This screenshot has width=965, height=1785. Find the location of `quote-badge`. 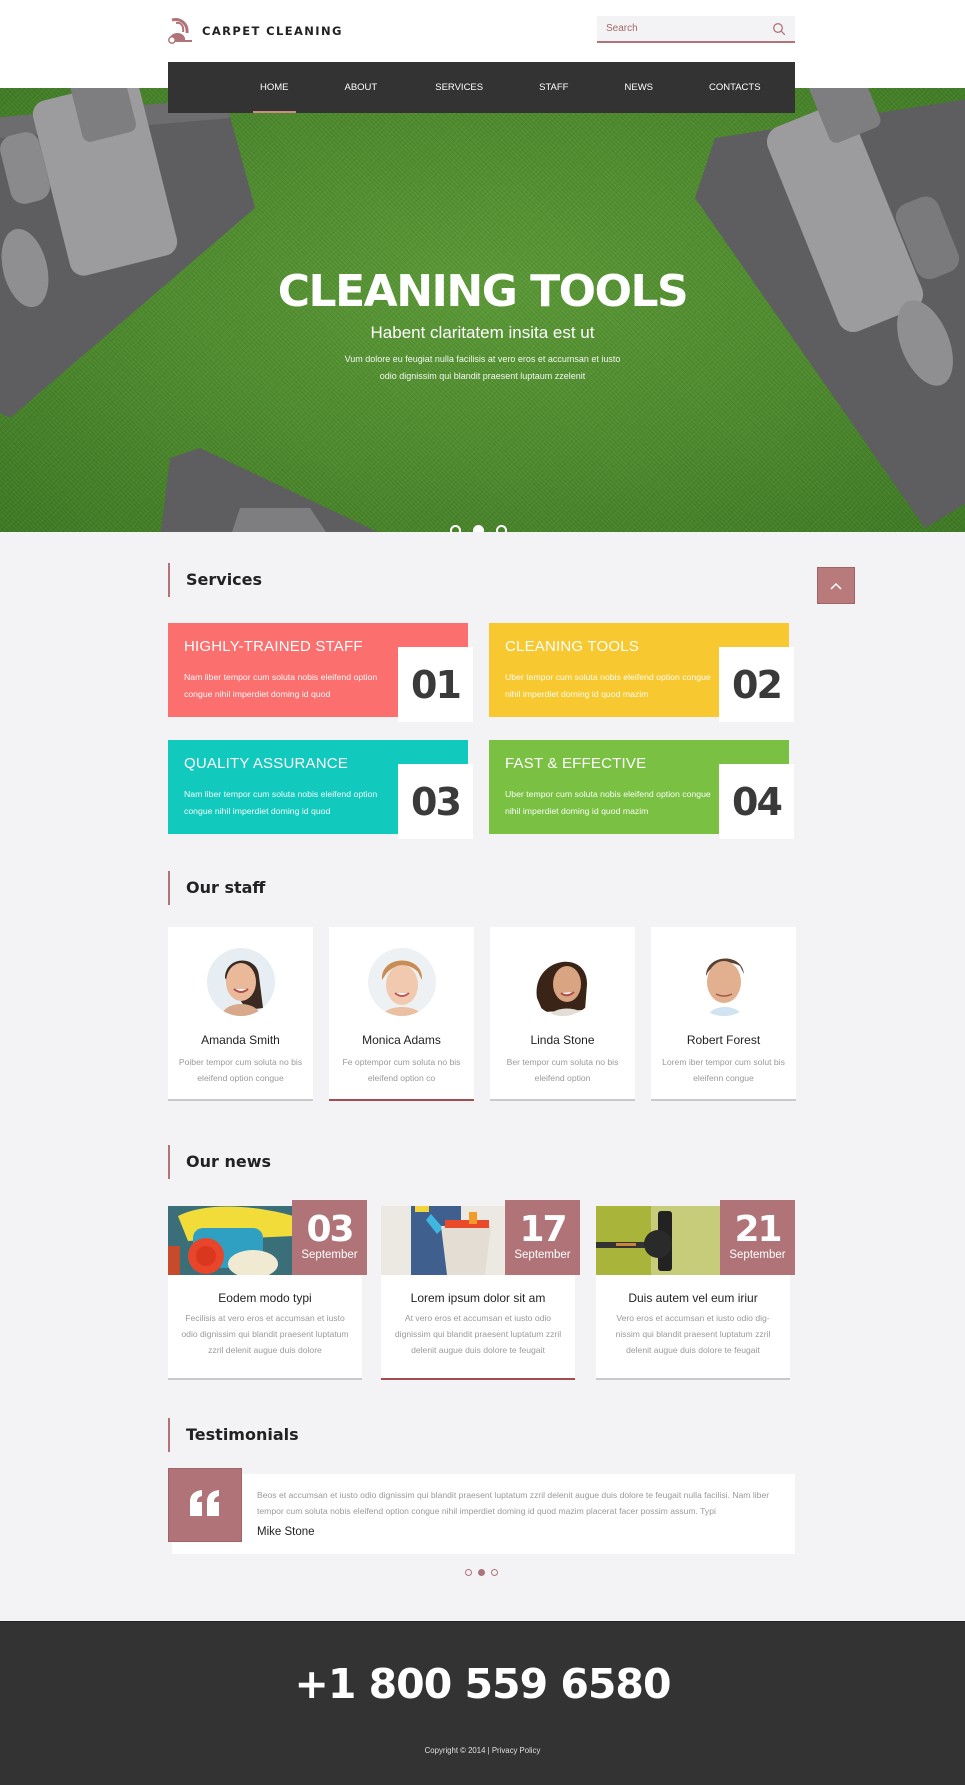

quote-badge is located at coordinates (205, 1505).